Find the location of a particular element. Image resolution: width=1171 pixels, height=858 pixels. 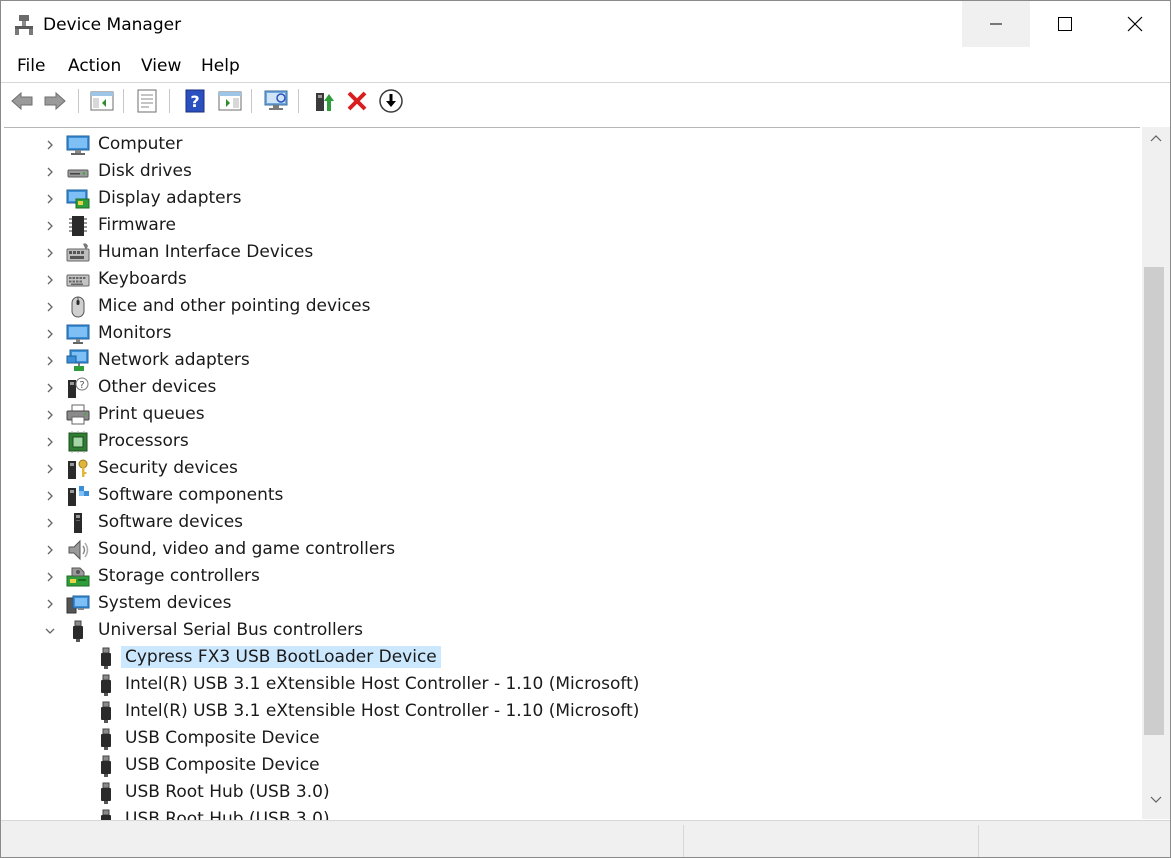

maximize-icon is located at coordinates (1065, 24).